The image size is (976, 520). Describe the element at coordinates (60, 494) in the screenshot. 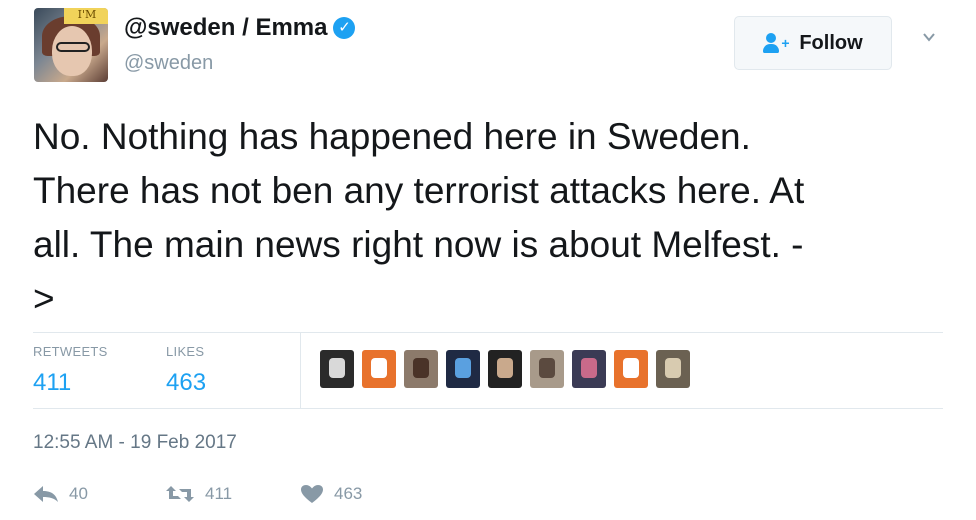

I see `reply-action: 40` at that location.